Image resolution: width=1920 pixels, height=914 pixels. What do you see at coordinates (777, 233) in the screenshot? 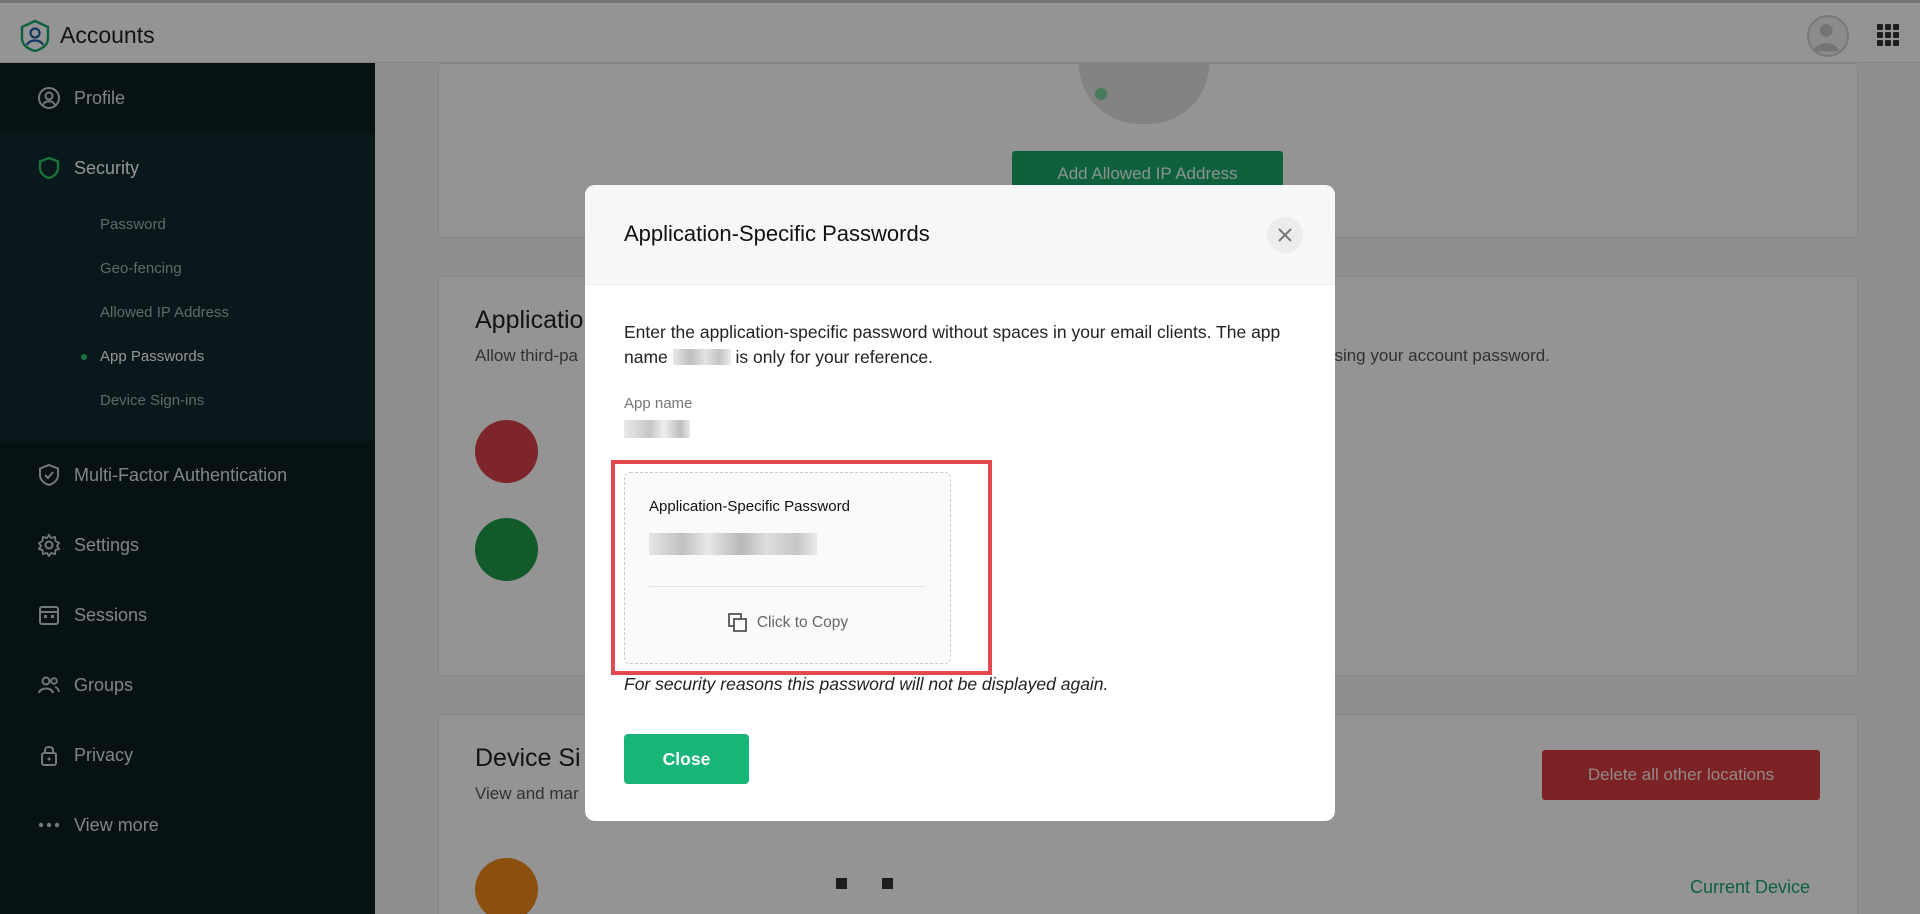
I see `modal-title: Application-Specific Passwords` at bounding box center [777, 233].